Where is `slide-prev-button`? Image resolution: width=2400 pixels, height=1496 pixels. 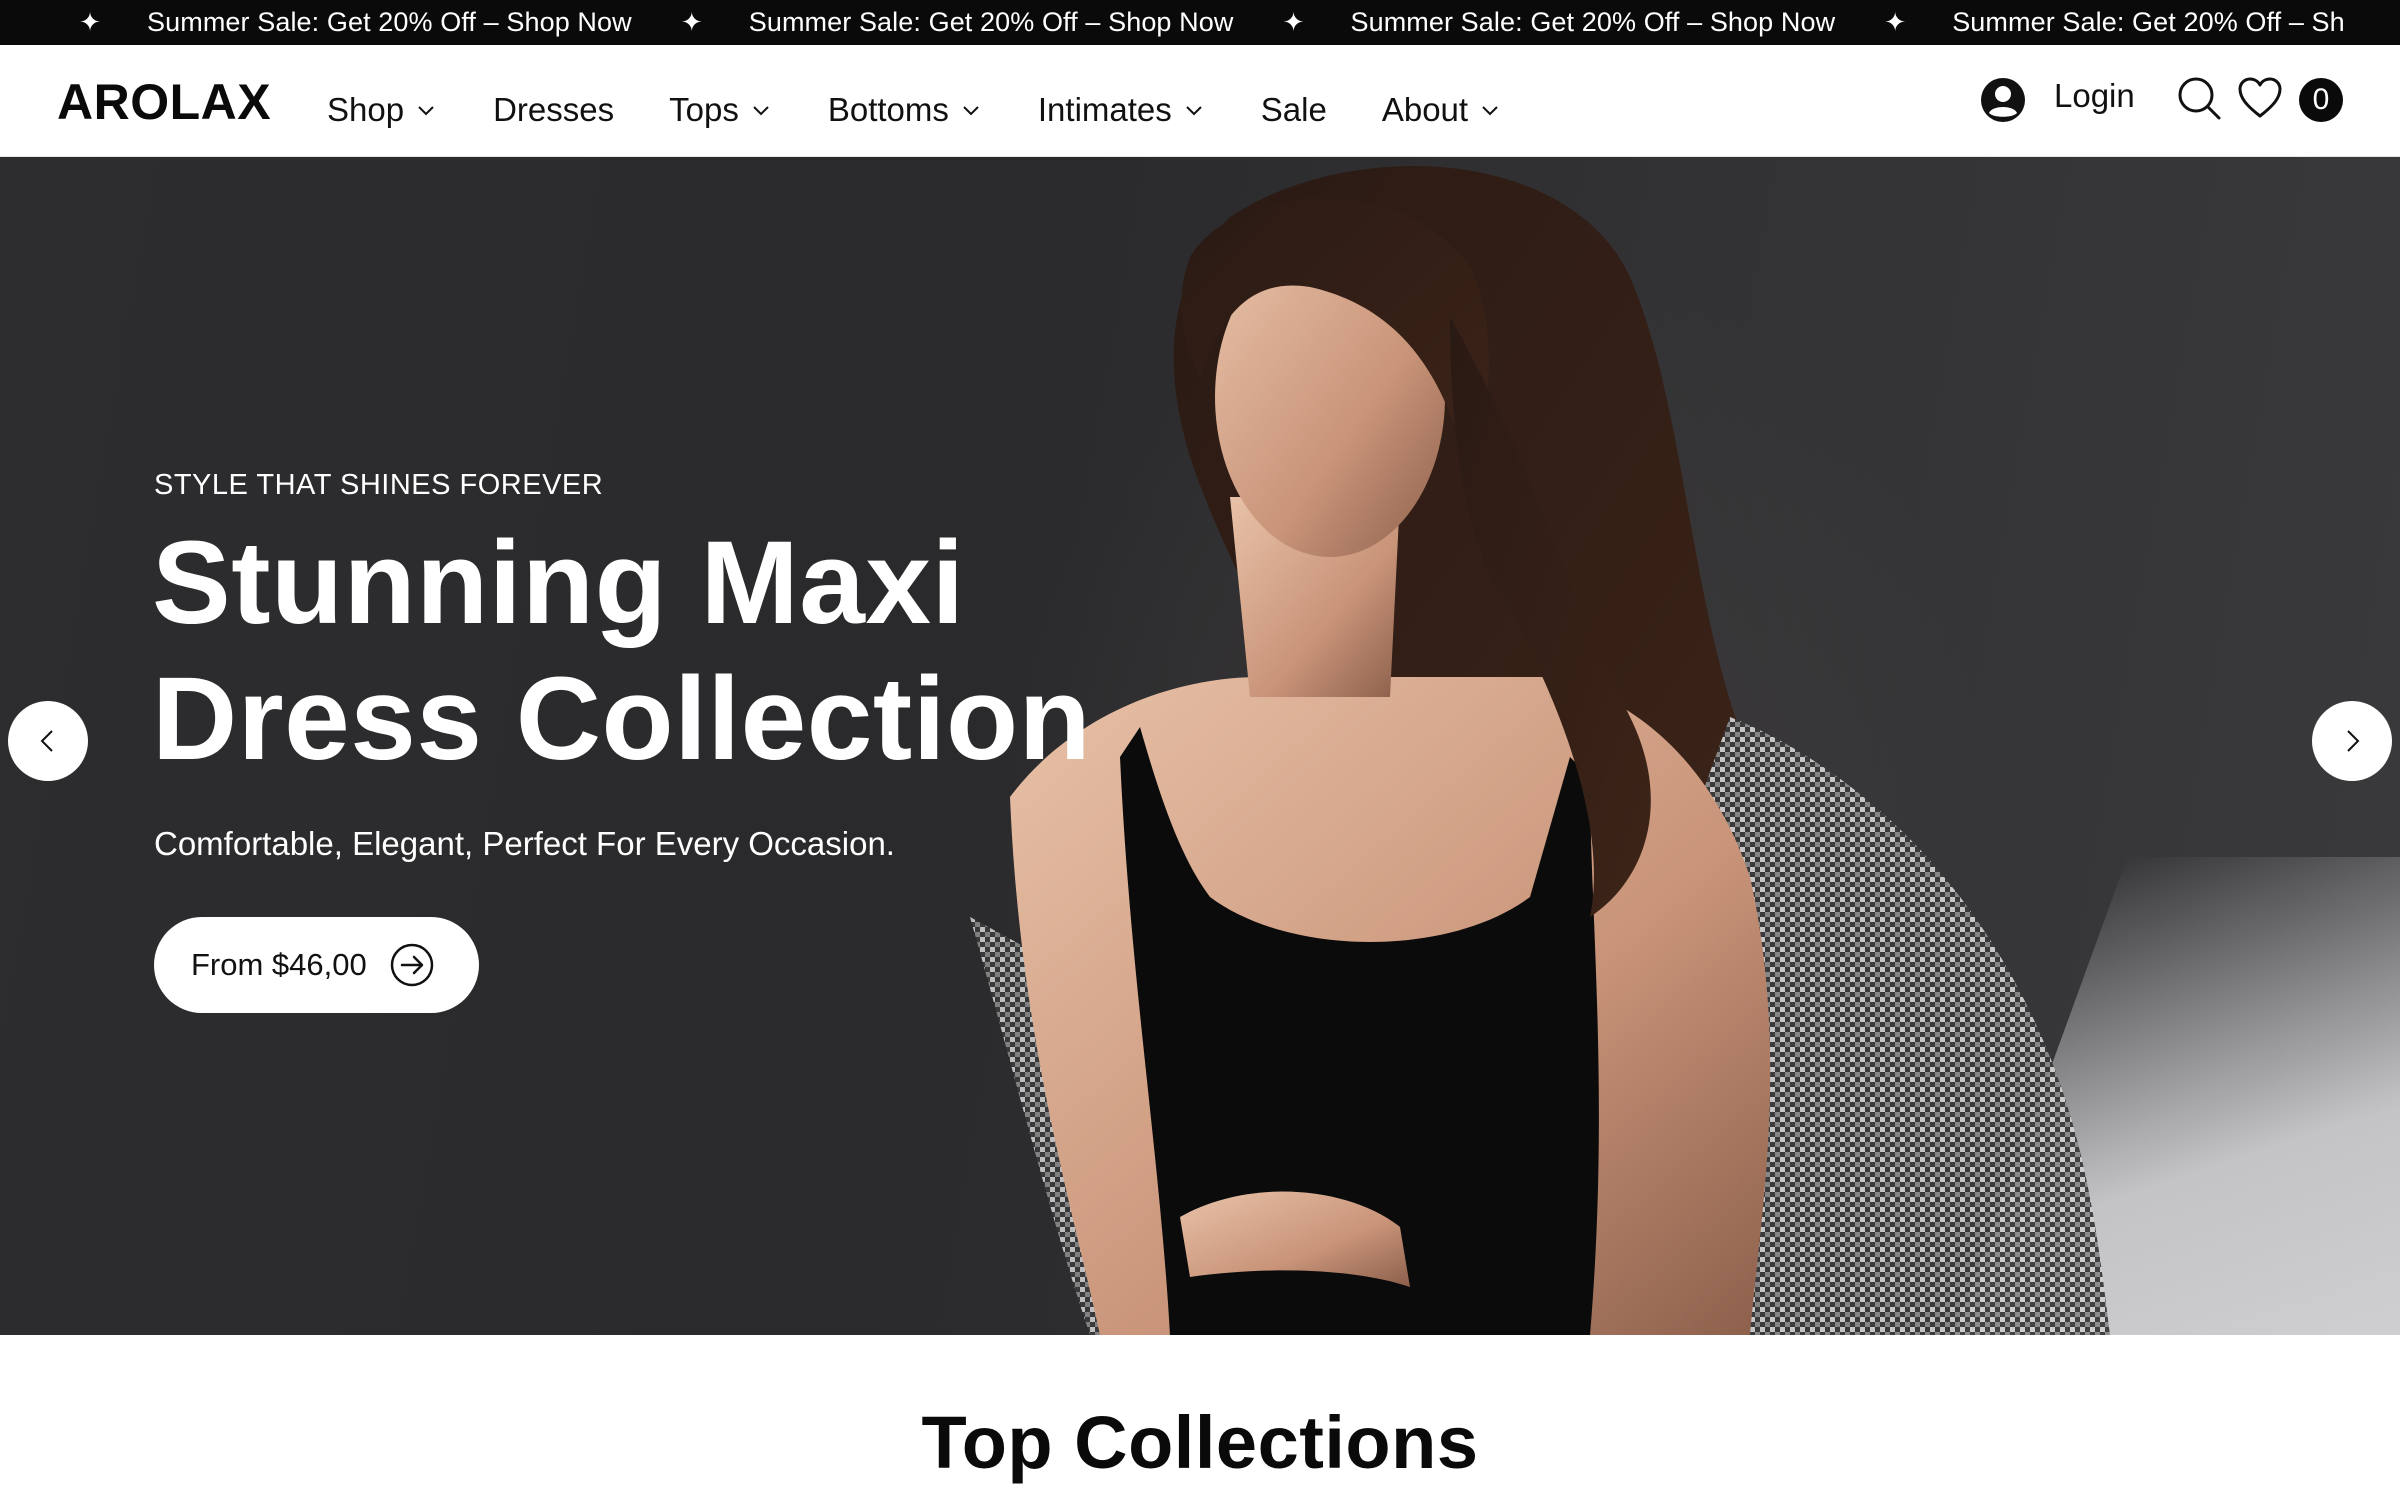
slide-prev-button is located at coordinates (48, 741).